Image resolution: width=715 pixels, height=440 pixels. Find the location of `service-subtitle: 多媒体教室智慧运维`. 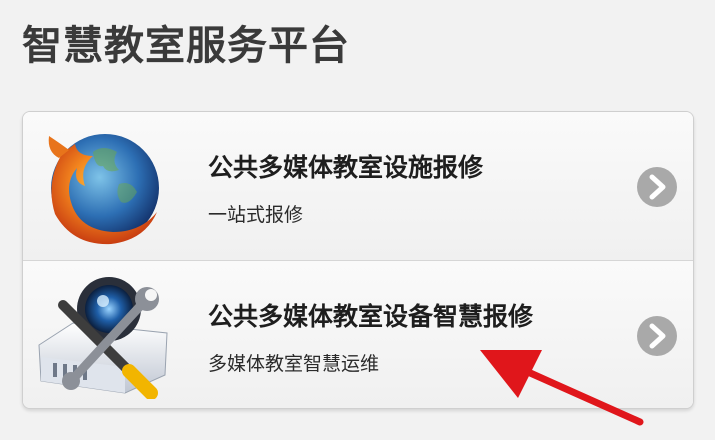

service-subtitle: 多媒体教室智慧运维 is located at coordinates (294, 364).